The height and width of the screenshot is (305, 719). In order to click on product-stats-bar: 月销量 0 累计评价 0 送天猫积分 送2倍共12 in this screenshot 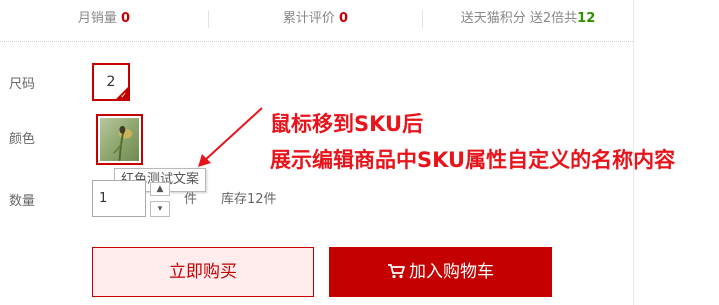, I will do `click(316, 21)`.